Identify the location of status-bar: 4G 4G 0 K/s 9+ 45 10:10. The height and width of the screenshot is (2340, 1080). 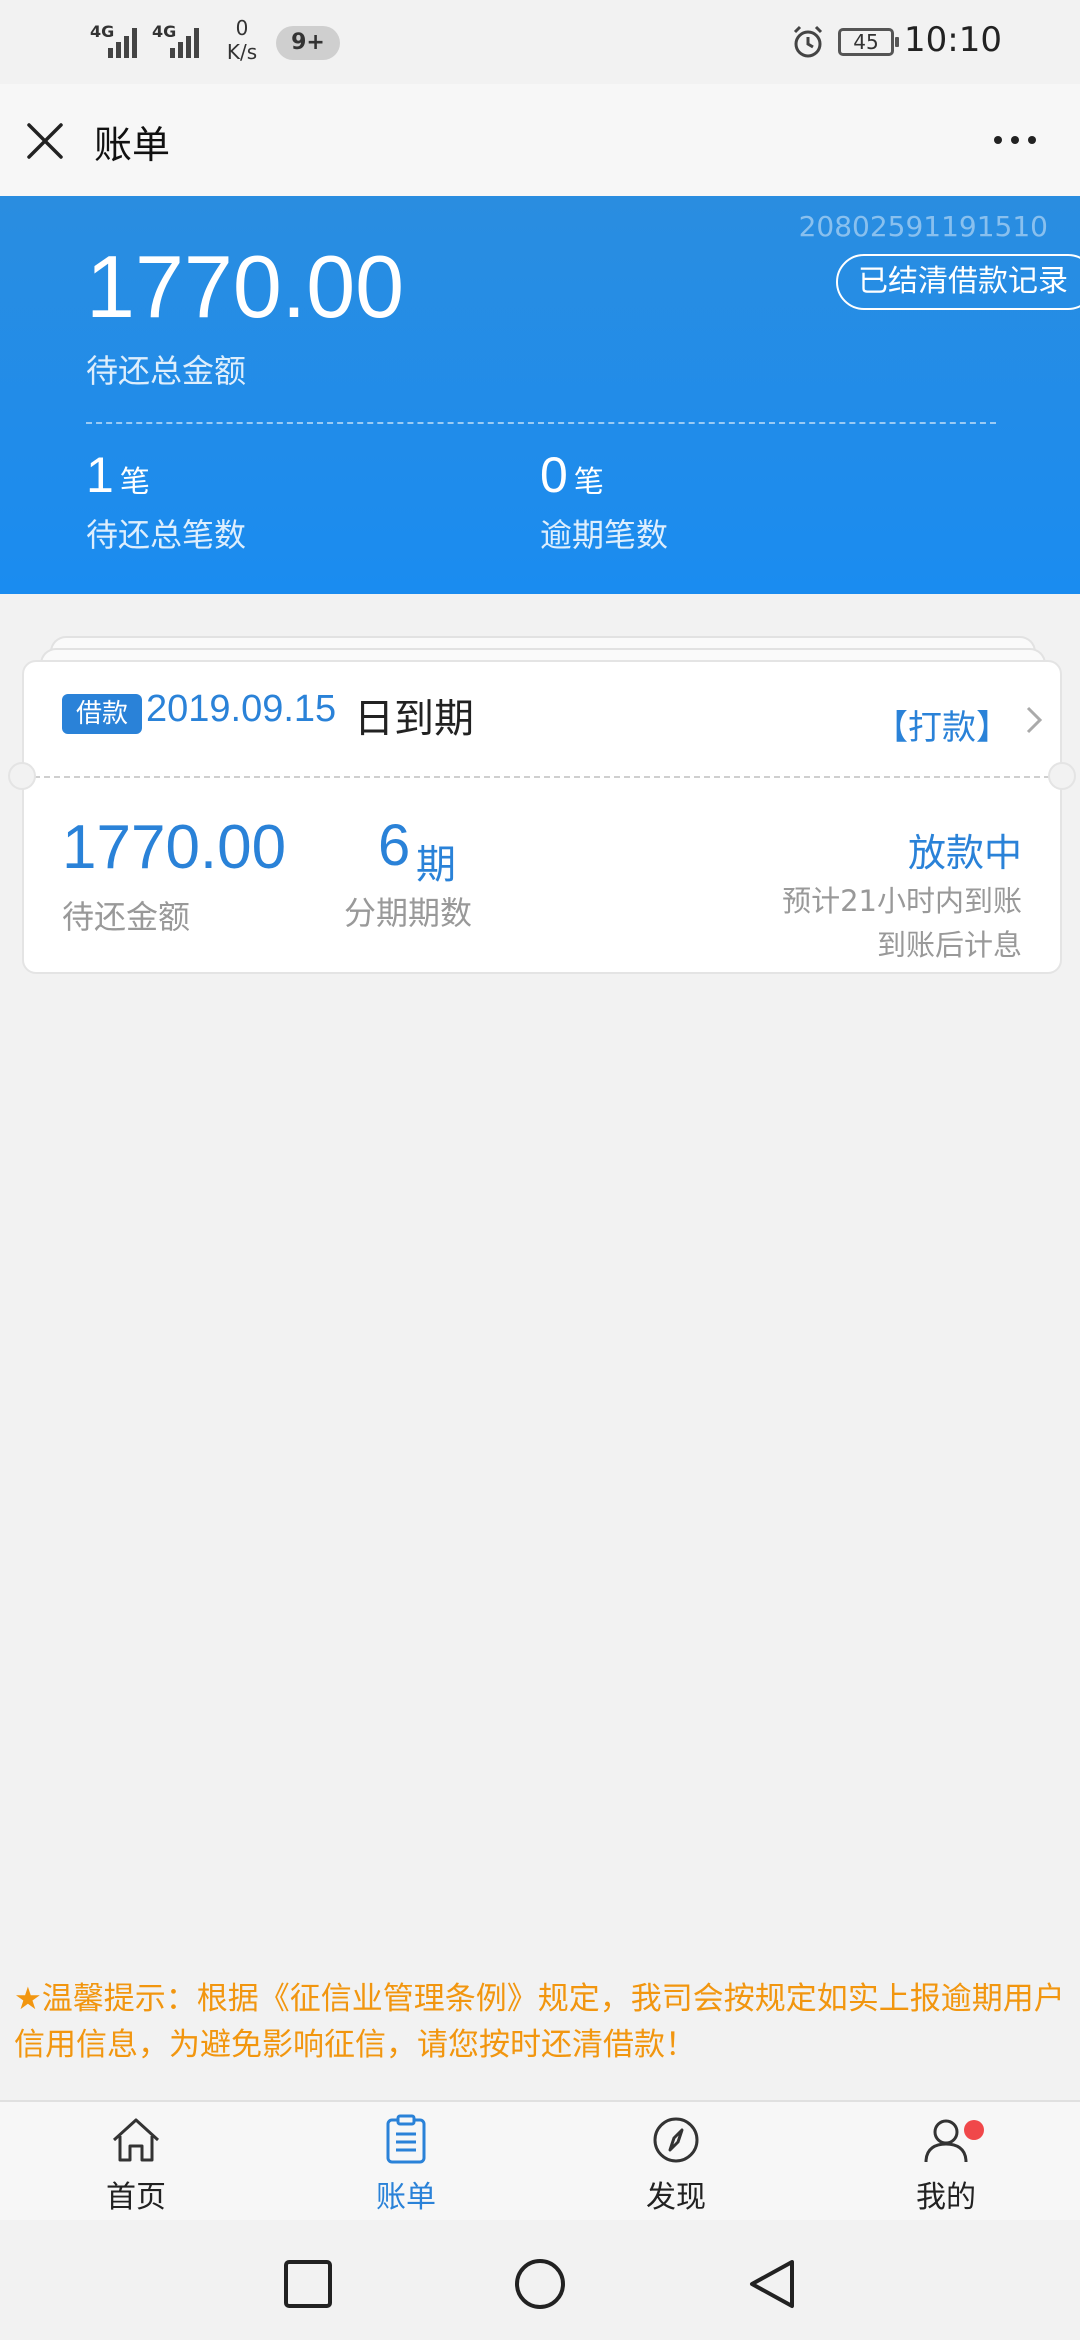
(540, 42).